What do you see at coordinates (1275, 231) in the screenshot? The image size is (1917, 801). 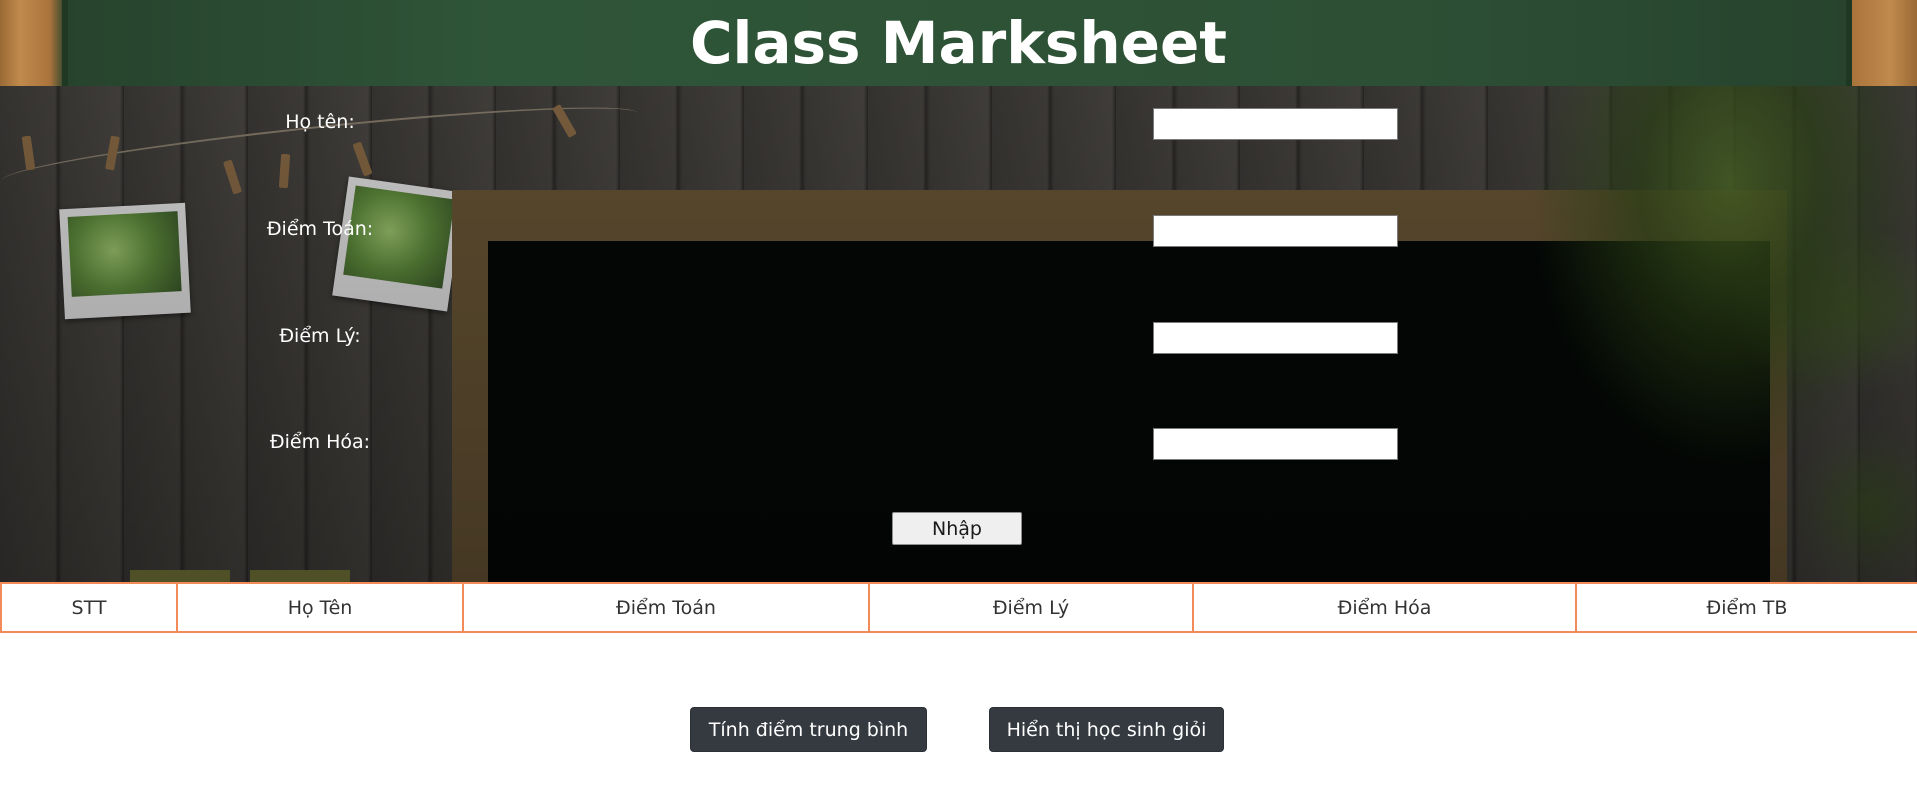 I see `math-score-input` at bounding box center [1275, 231].